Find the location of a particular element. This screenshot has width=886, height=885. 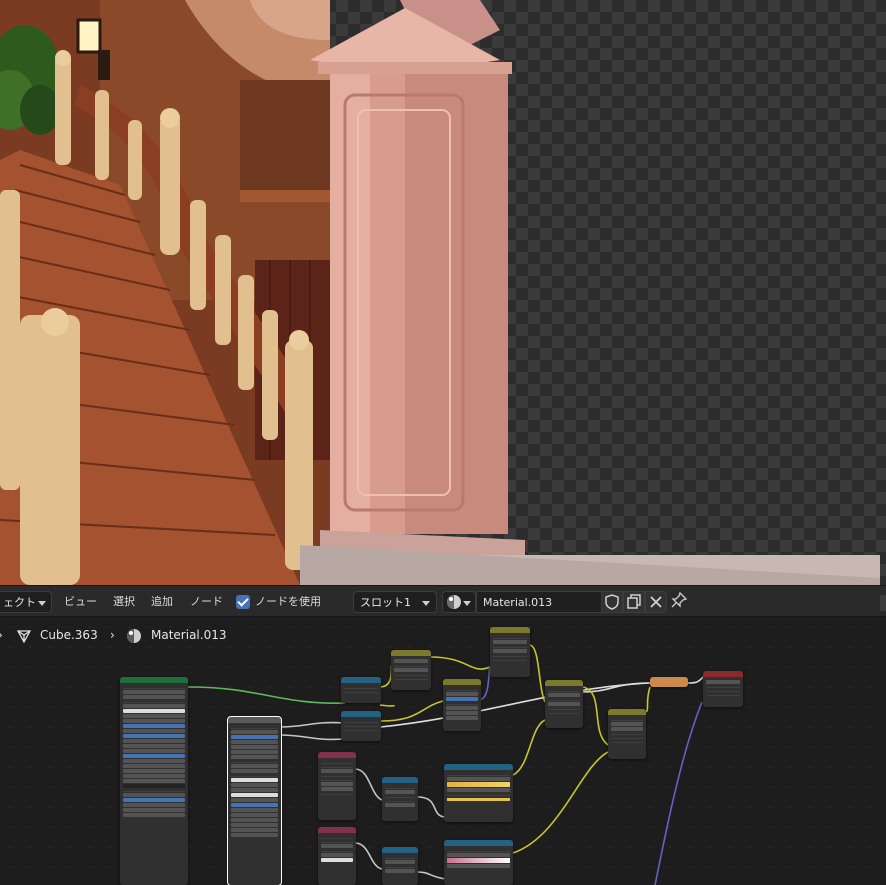

sphere-icon is located at coordinates (454, 602).